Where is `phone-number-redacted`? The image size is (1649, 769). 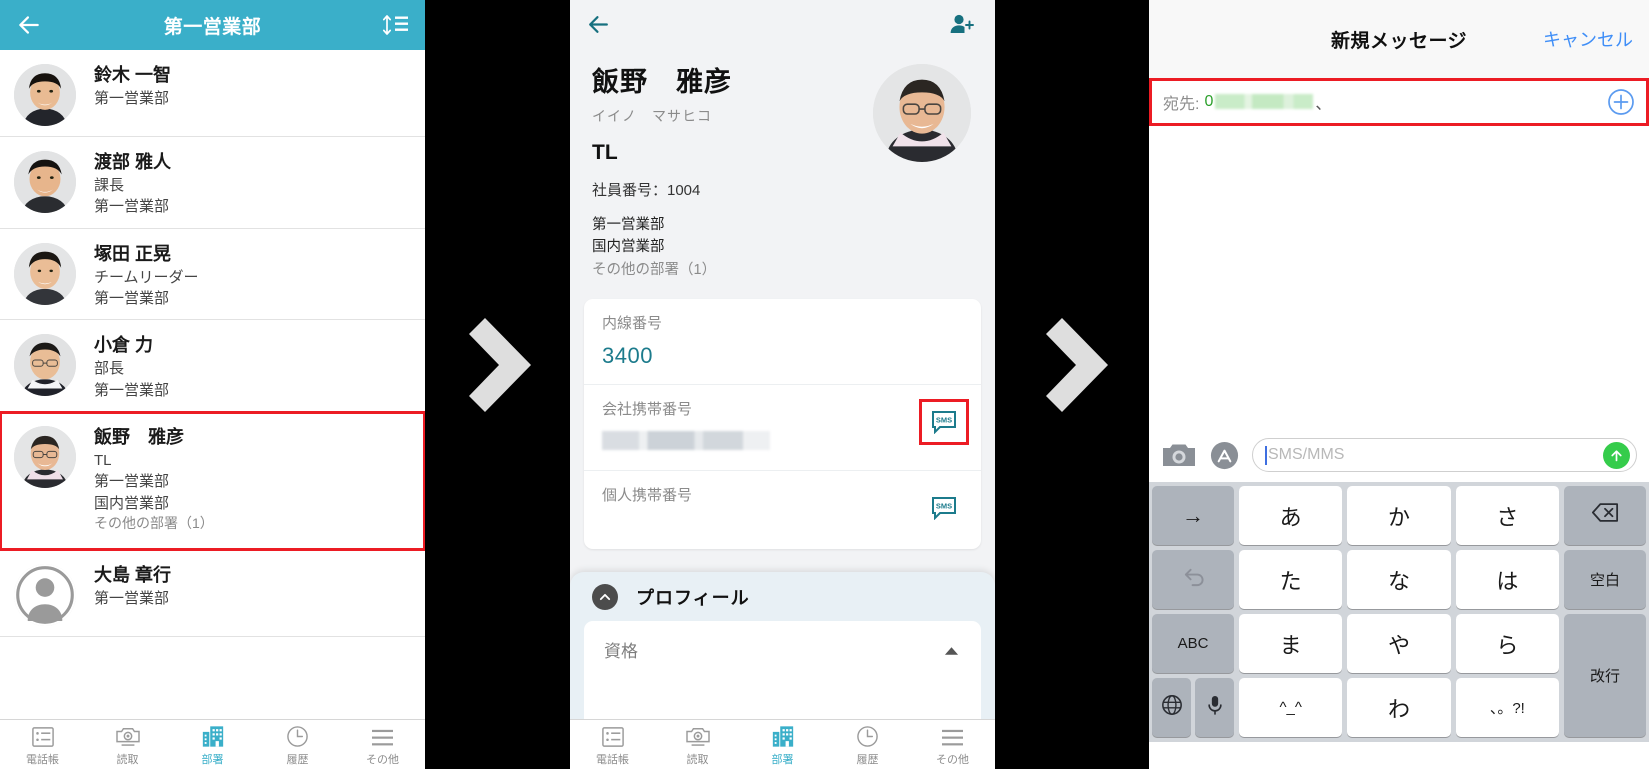
phone-number-redacted is located at coordinates (686, 441).